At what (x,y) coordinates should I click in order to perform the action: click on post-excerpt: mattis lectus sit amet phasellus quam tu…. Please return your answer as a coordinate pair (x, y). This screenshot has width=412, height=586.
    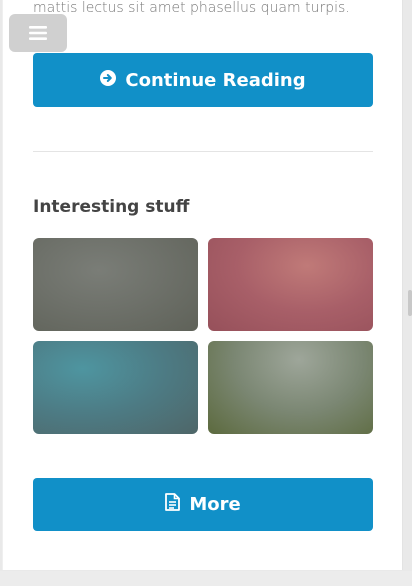
    Looking at the image, I should click on (191, 8).